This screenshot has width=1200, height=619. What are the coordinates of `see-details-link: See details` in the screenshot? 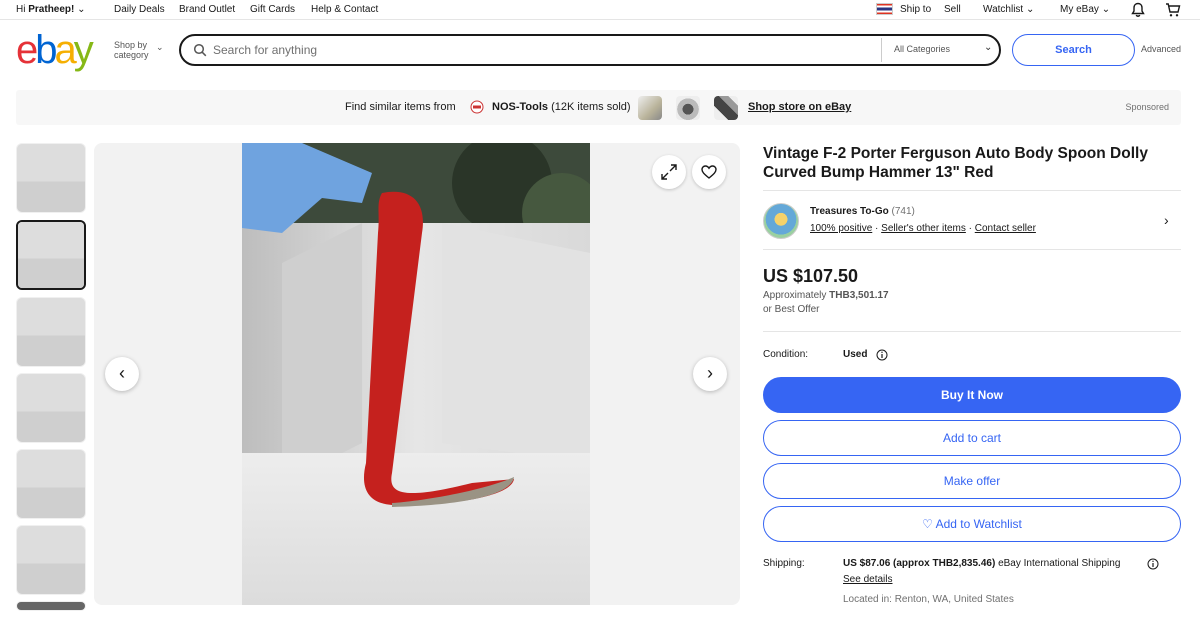 It's located at (867, 579).